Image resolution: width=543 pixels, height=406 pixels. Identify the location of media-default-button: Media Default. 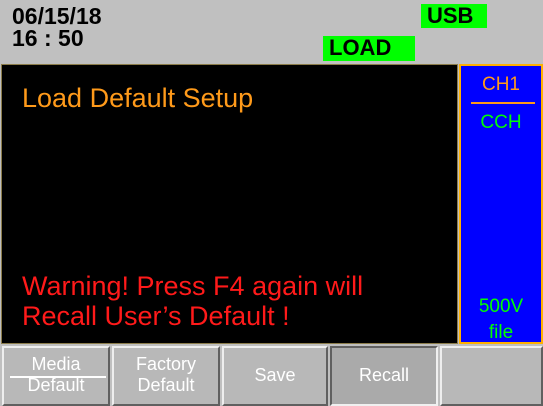
(56, 376).